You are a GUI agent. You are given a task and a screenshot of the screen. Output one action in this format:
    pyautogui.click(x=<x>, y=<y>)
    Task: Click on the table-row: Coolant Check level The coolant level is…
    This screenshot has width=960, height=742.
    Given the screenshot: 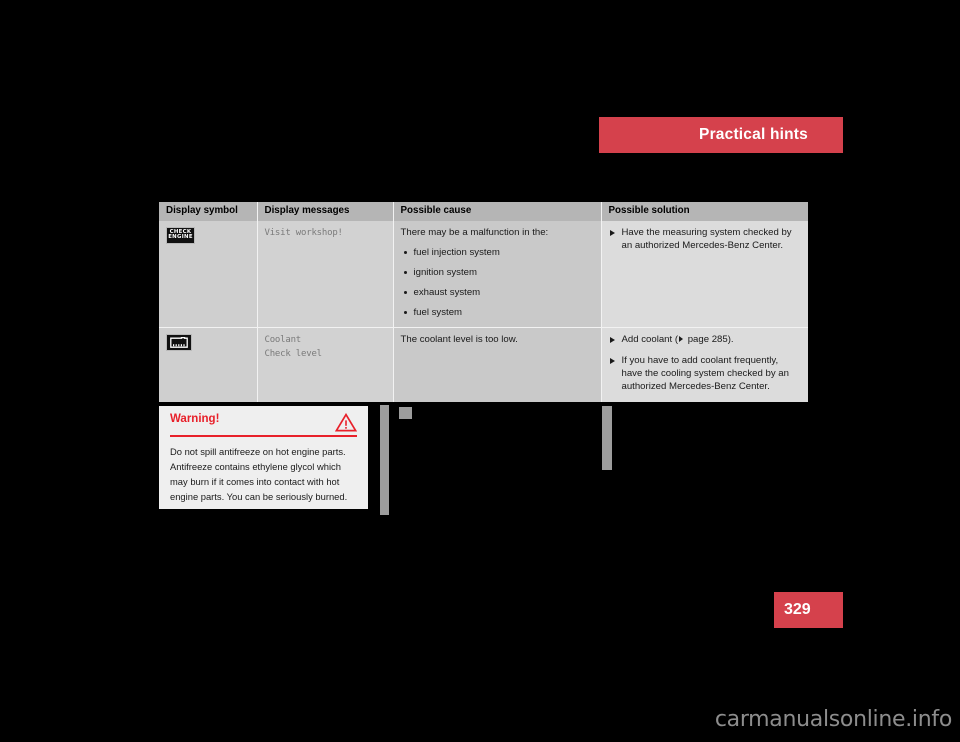 What is the action you would take?
    pyautogui.click(x=483, y=365)
    